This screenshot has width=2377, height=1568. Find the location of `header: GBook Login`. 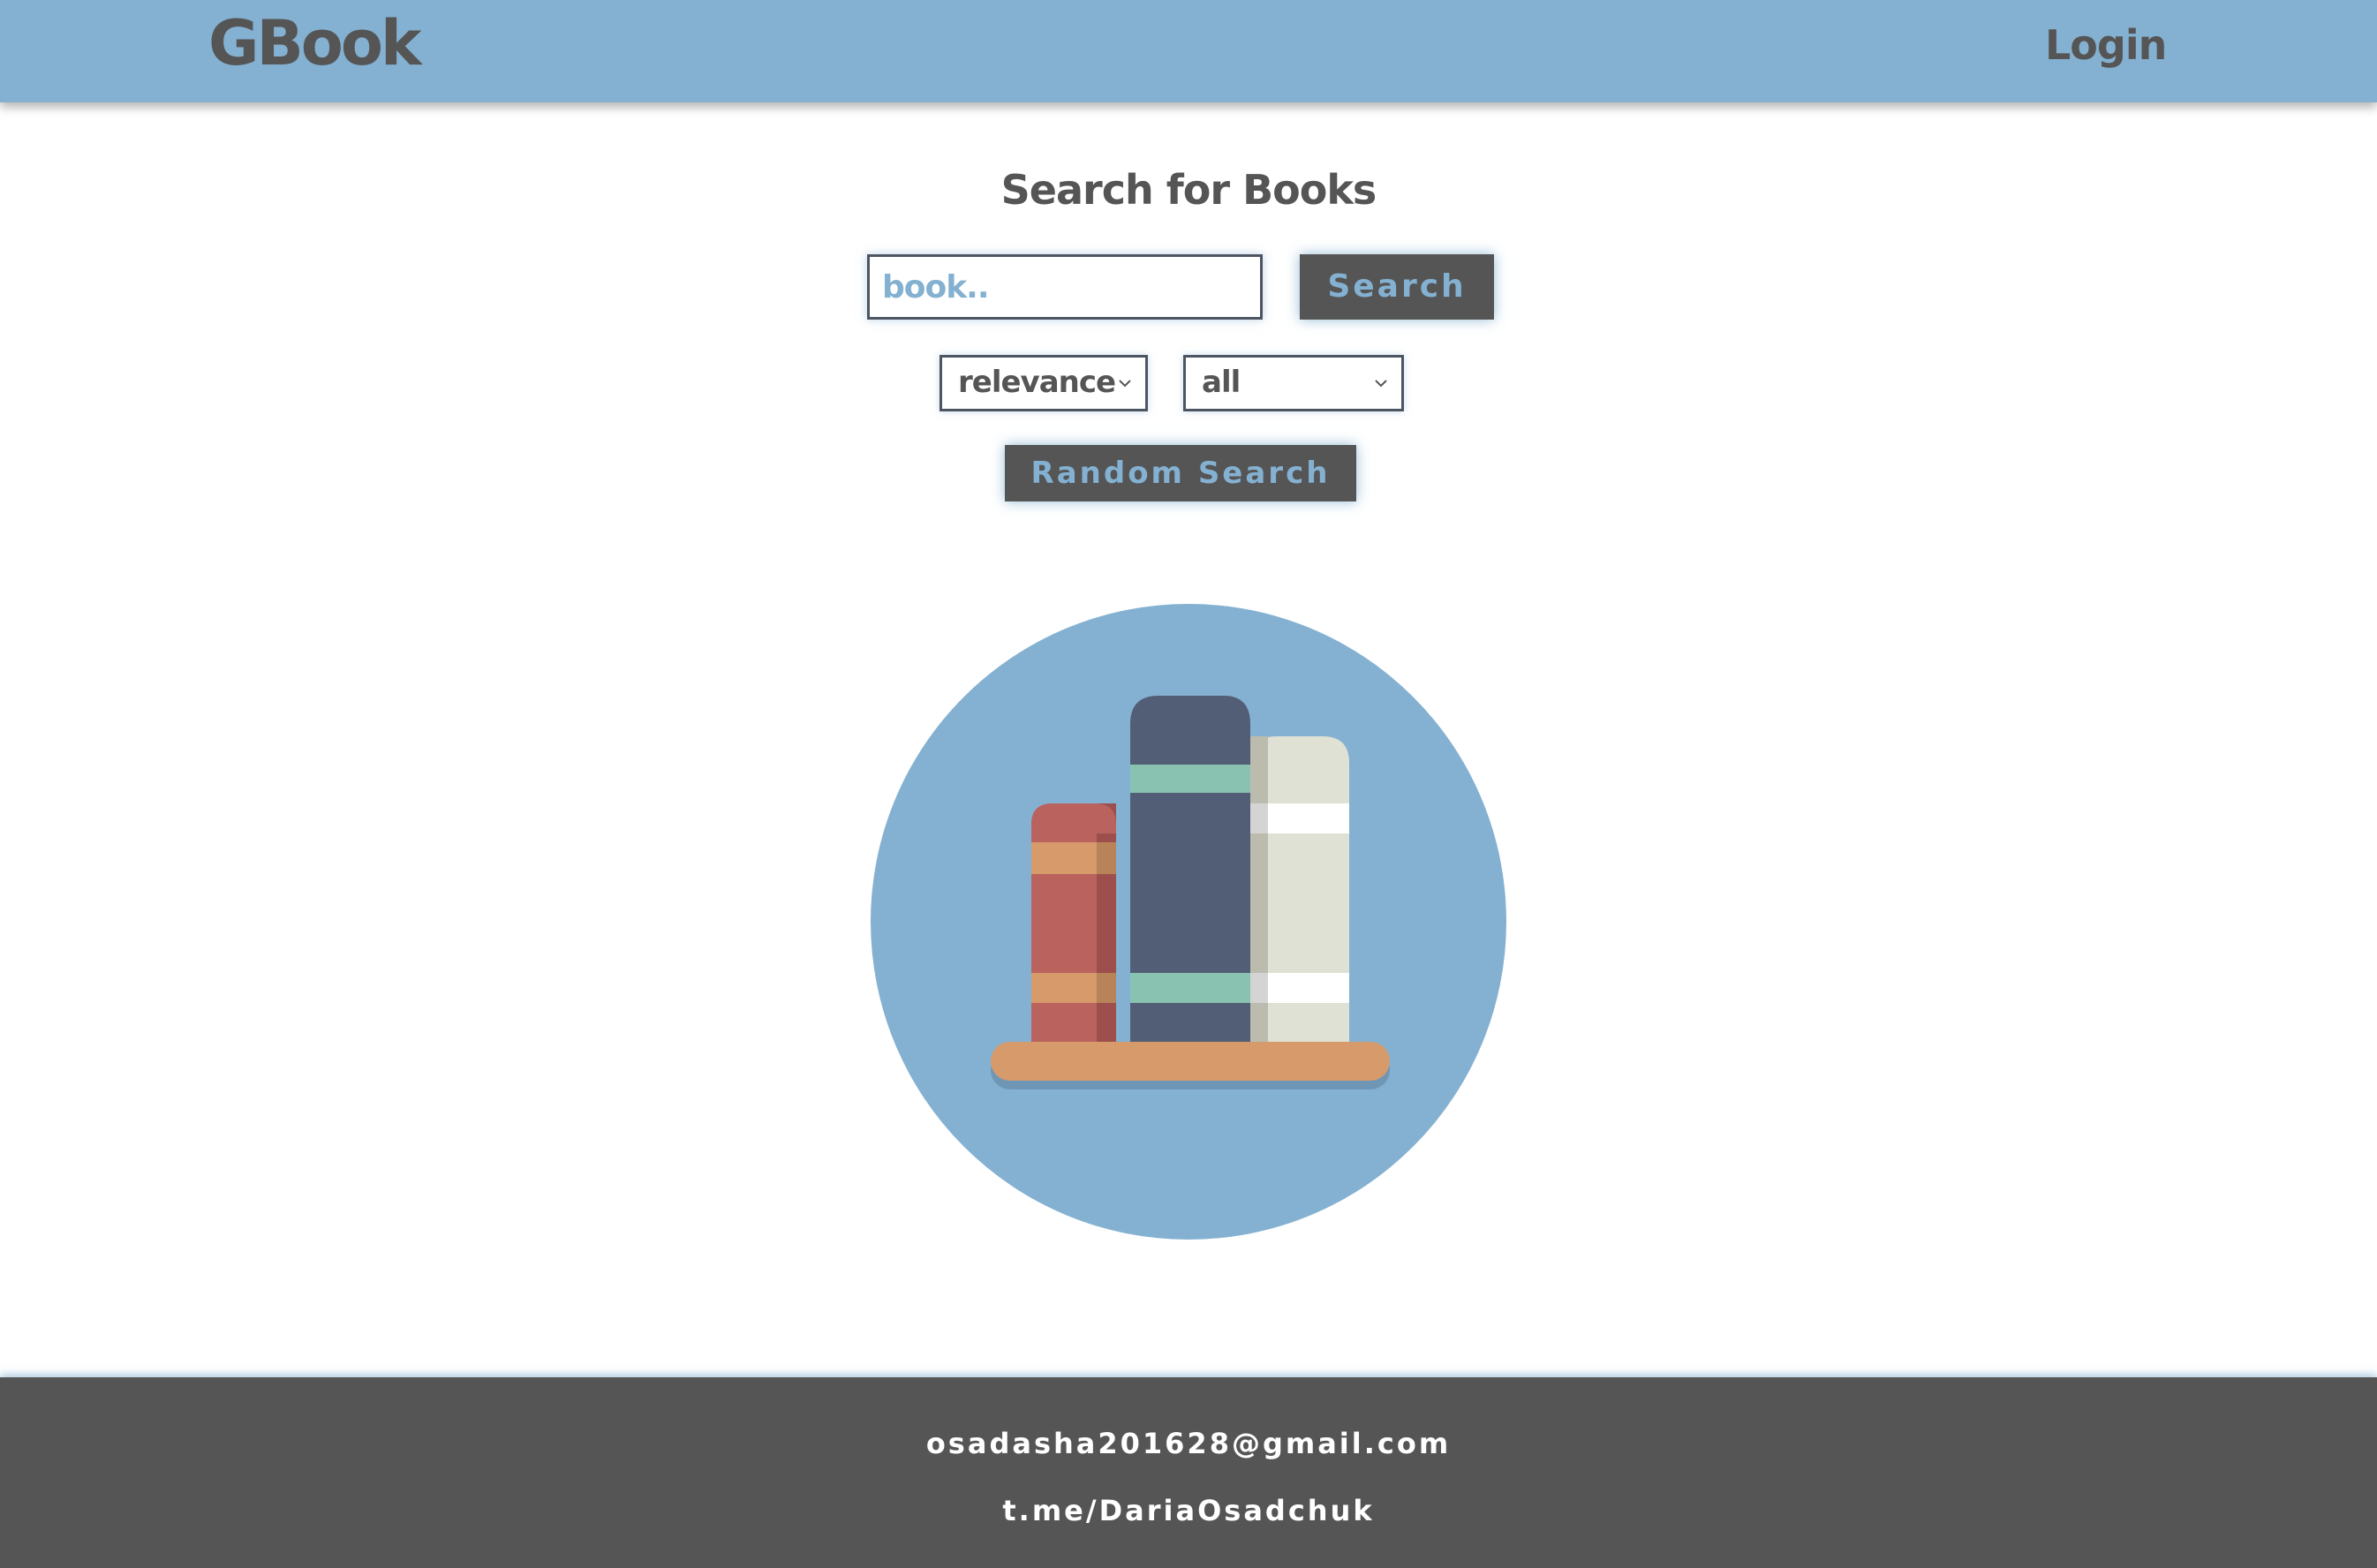

header: GBook Login is located at coordinates (1188, 51).